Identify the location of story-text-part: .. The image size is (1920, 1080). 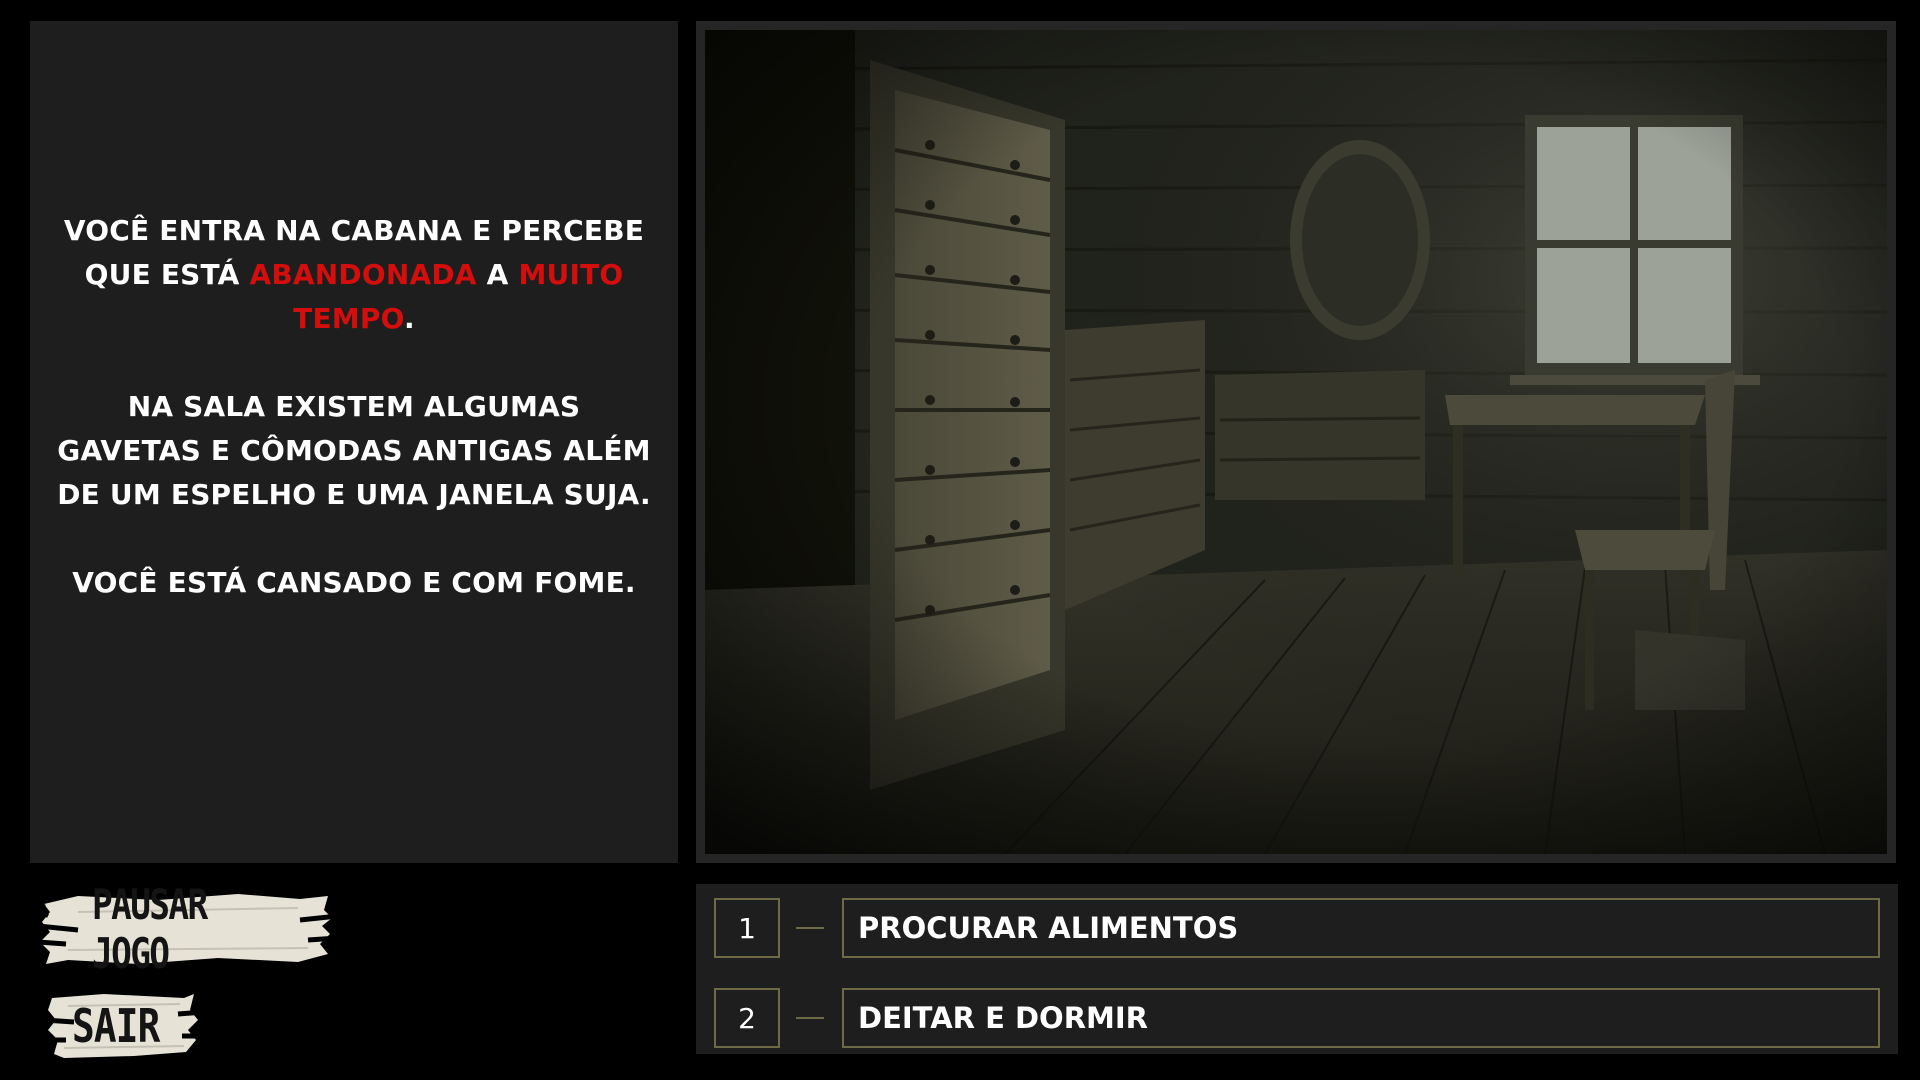
(409, 318).